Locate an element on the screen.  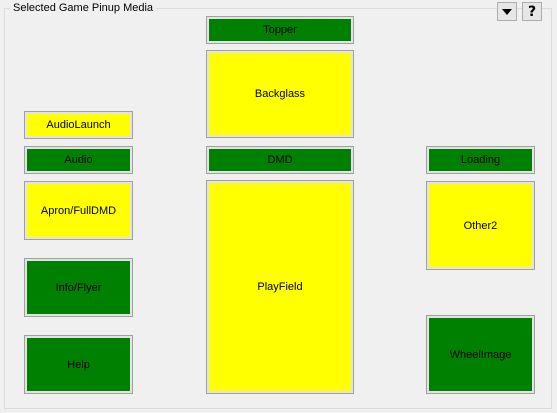
tile-label: Info/Flyer is located at coordinates (78, 287).